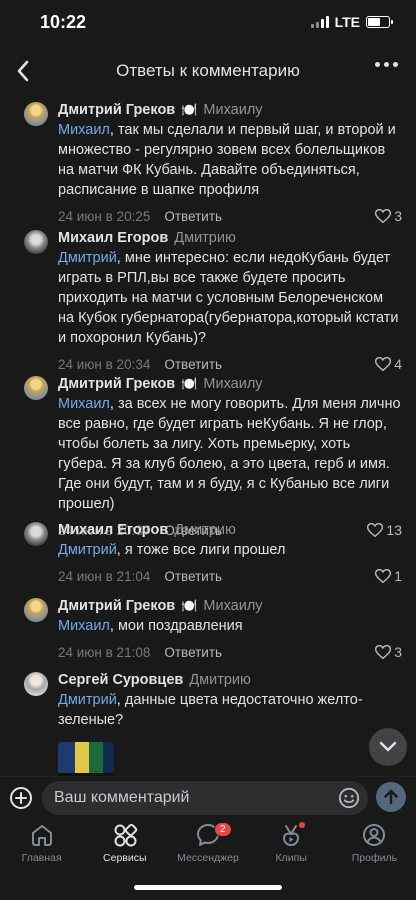 This screenshot has height=900, width=416. Describe the element at coordinates (208, 23) in the screenshot. I see `status-bar: 10:22 LTE` at that location.